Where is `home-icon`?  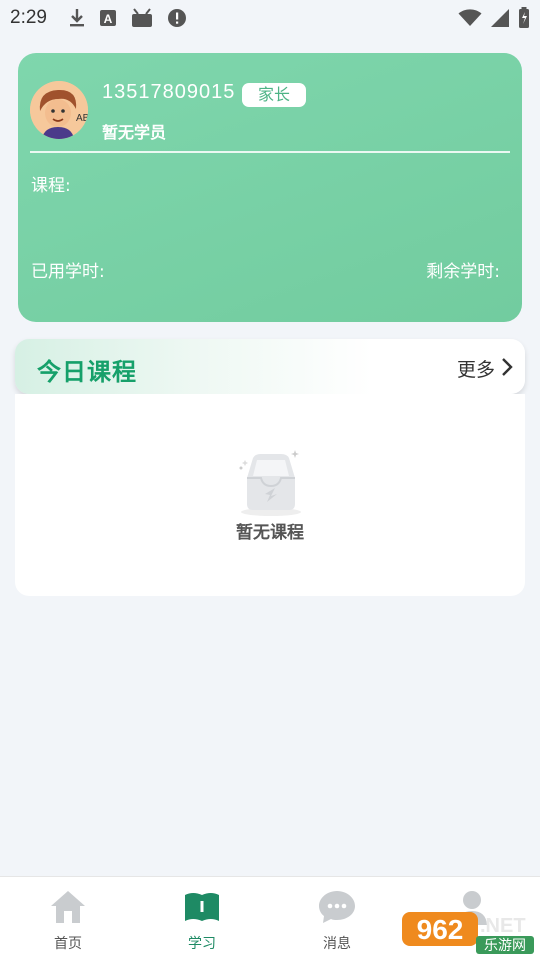
home-icon is located at coordinates (68, 909).